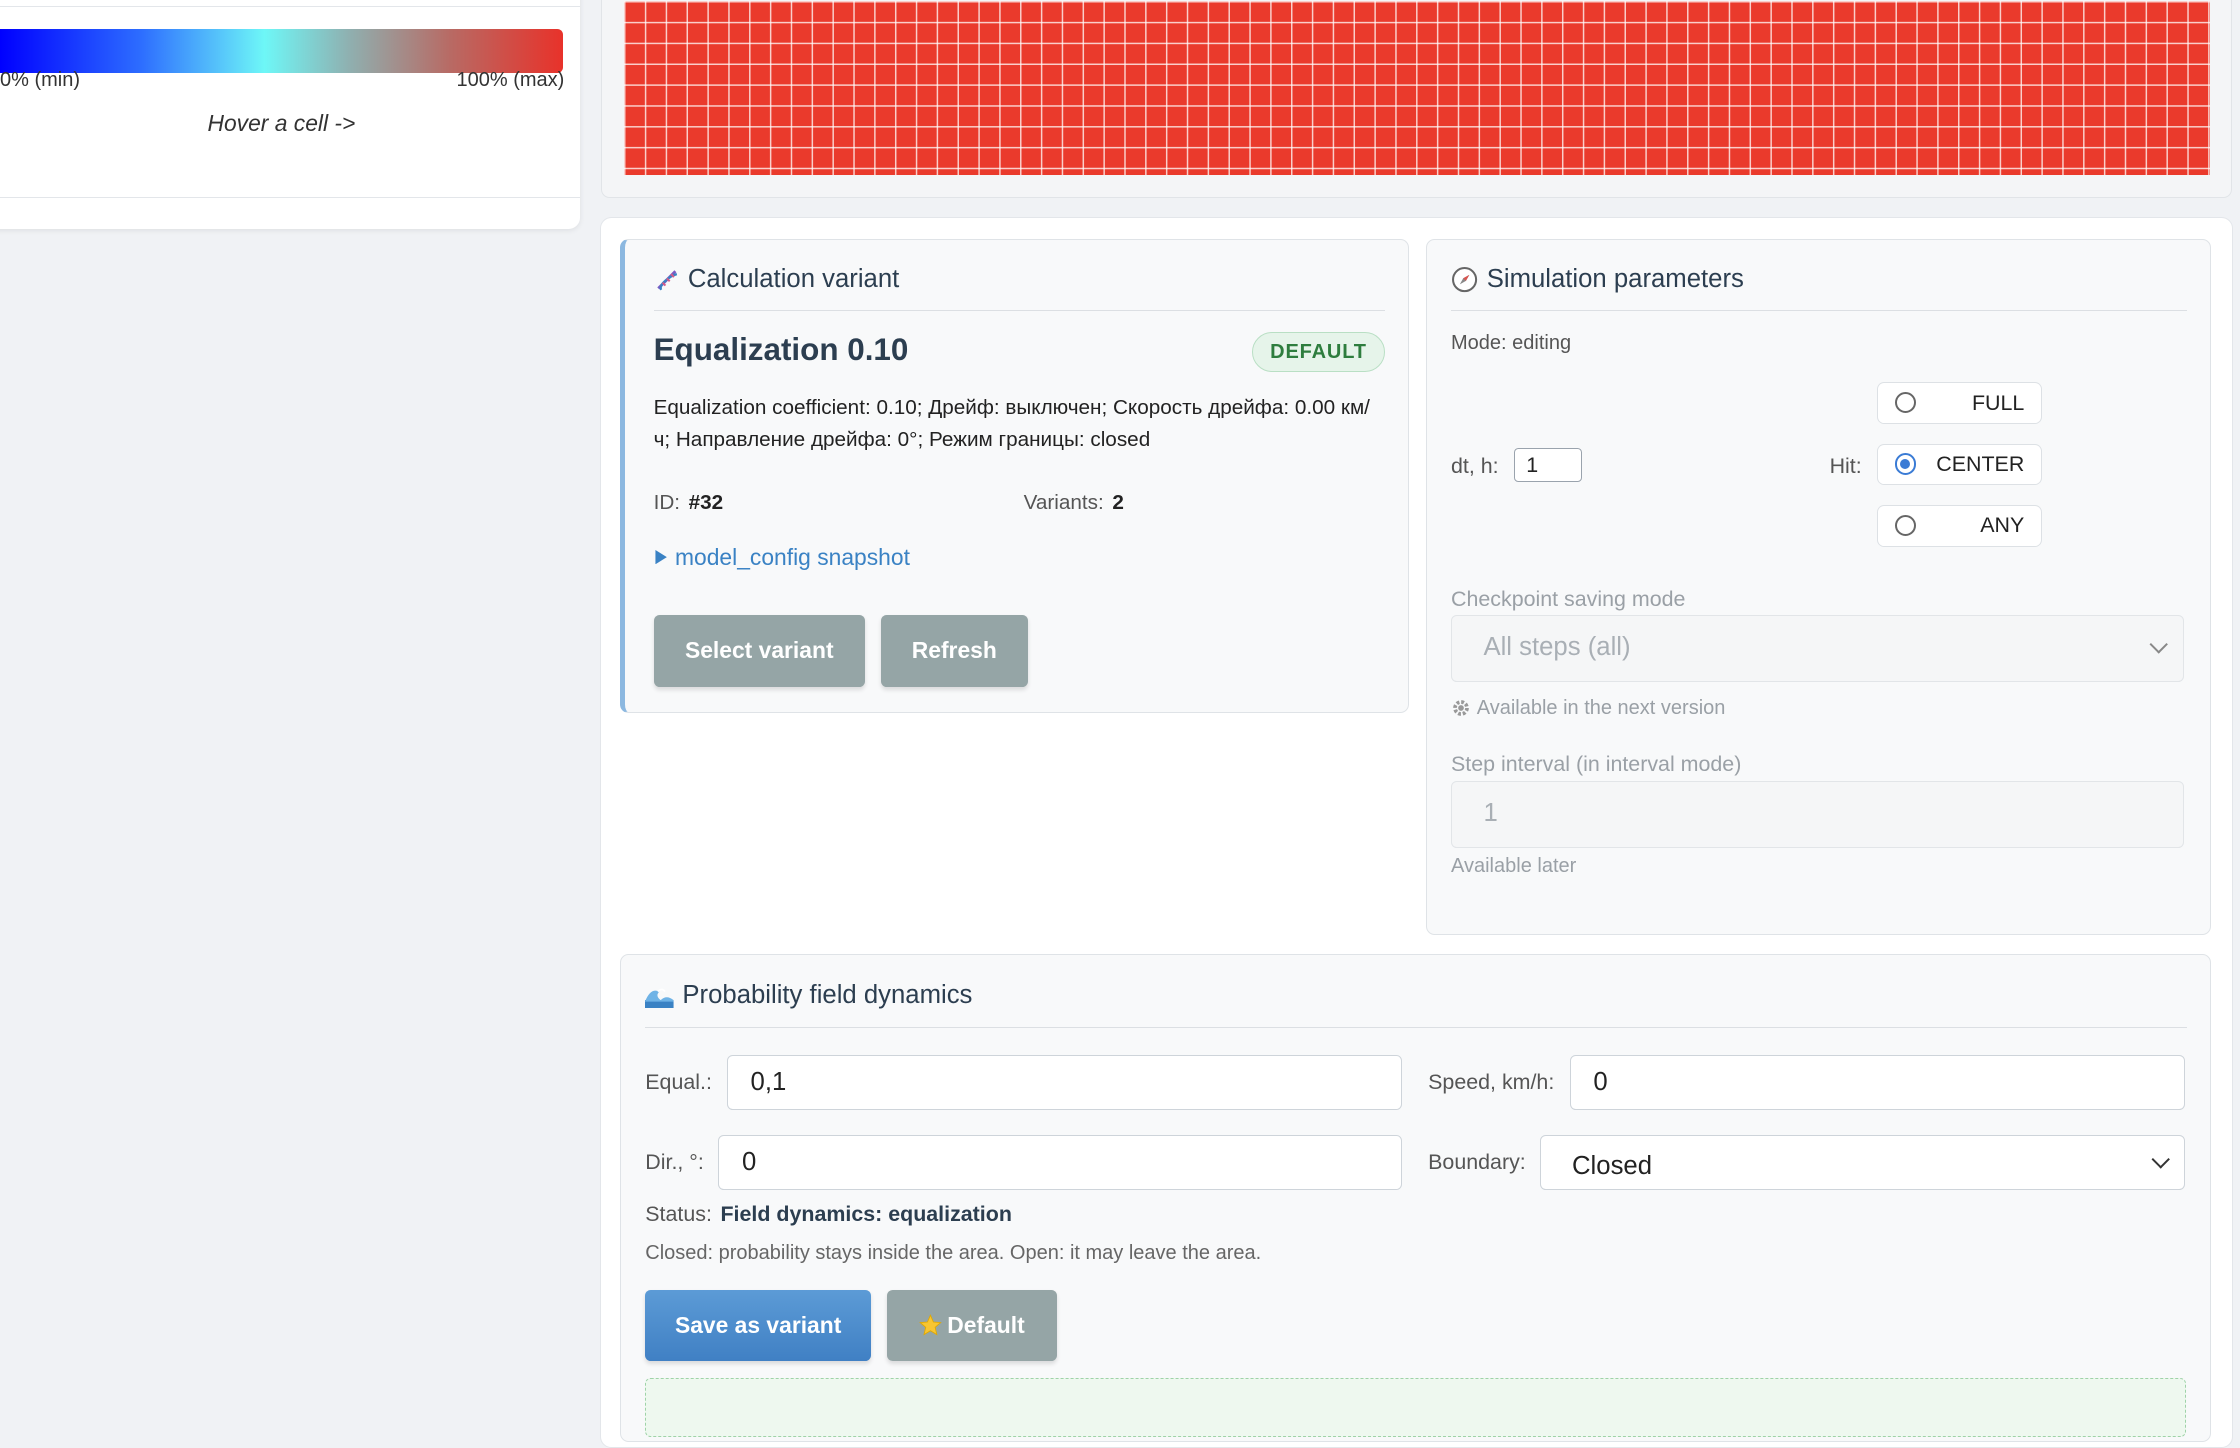  Describe the element at coordinates (866, 1214) in the screenshot. I see `status-value: Field dynamics: equalization` at that location.